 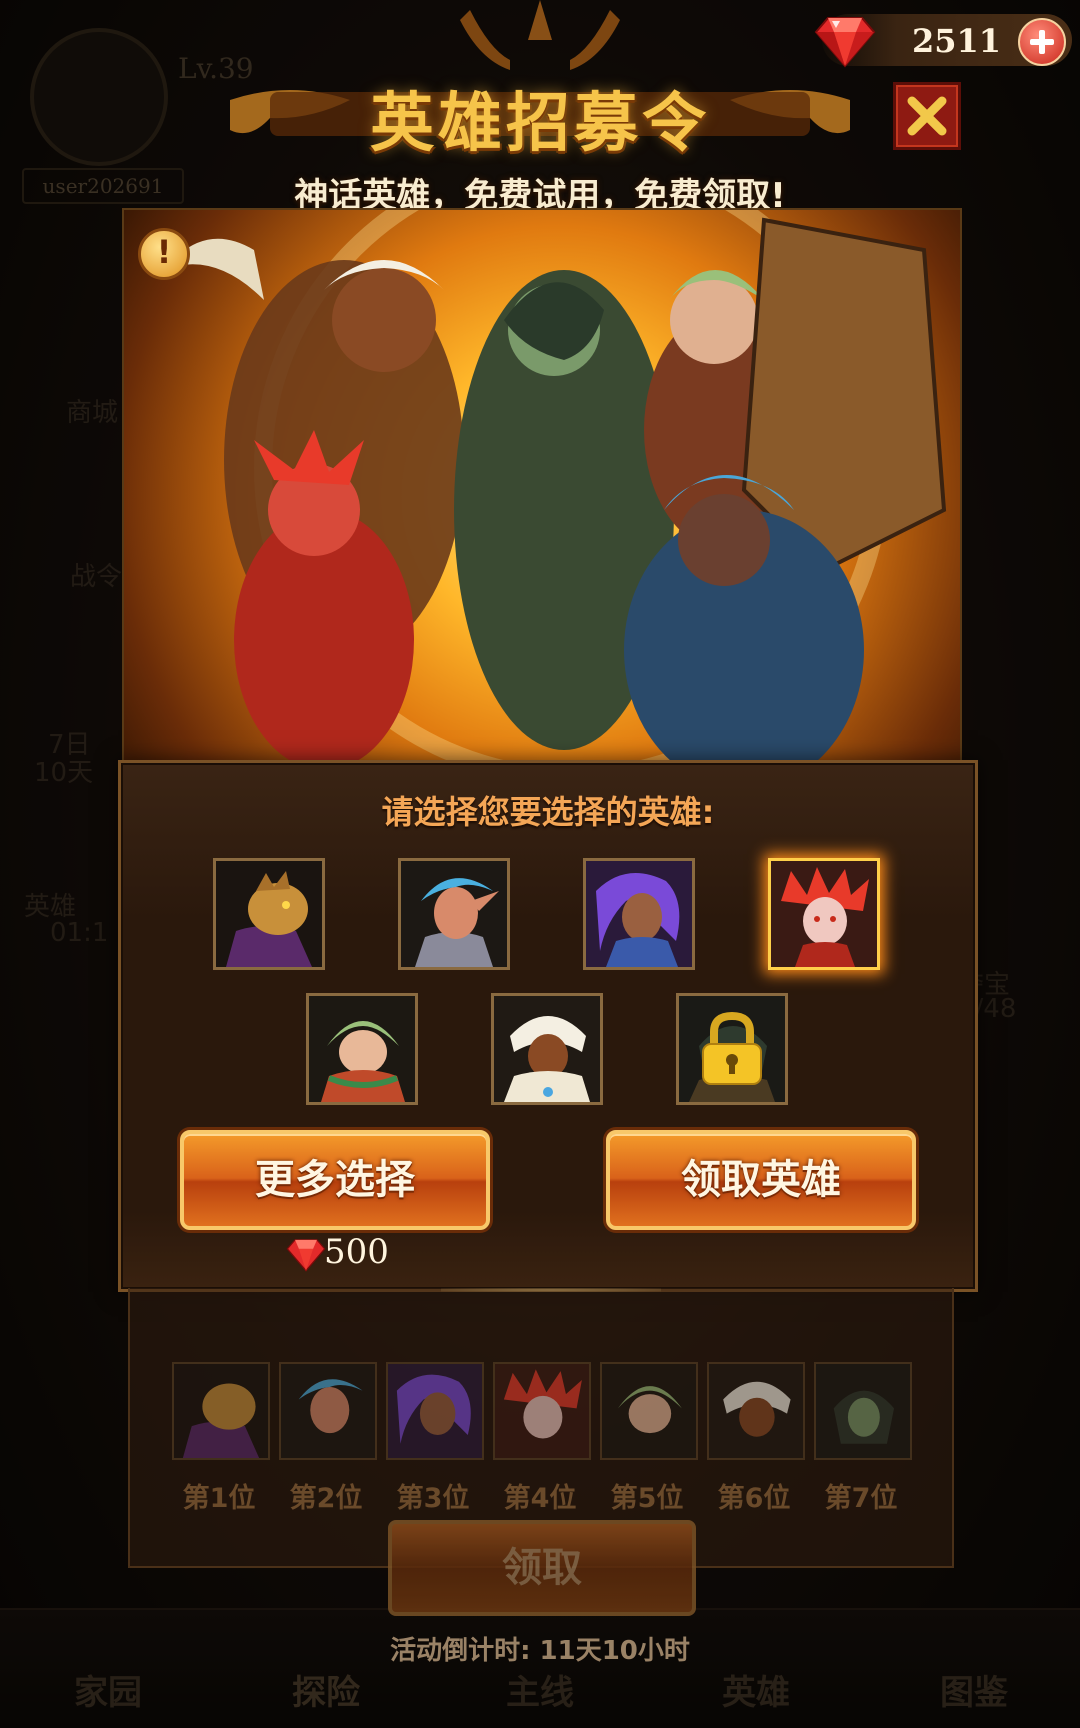 What do you see at coordinates (326, 1498) in the screenshot?
I see `rank-label-2: 第2位` at bounding box center [326, 1498].